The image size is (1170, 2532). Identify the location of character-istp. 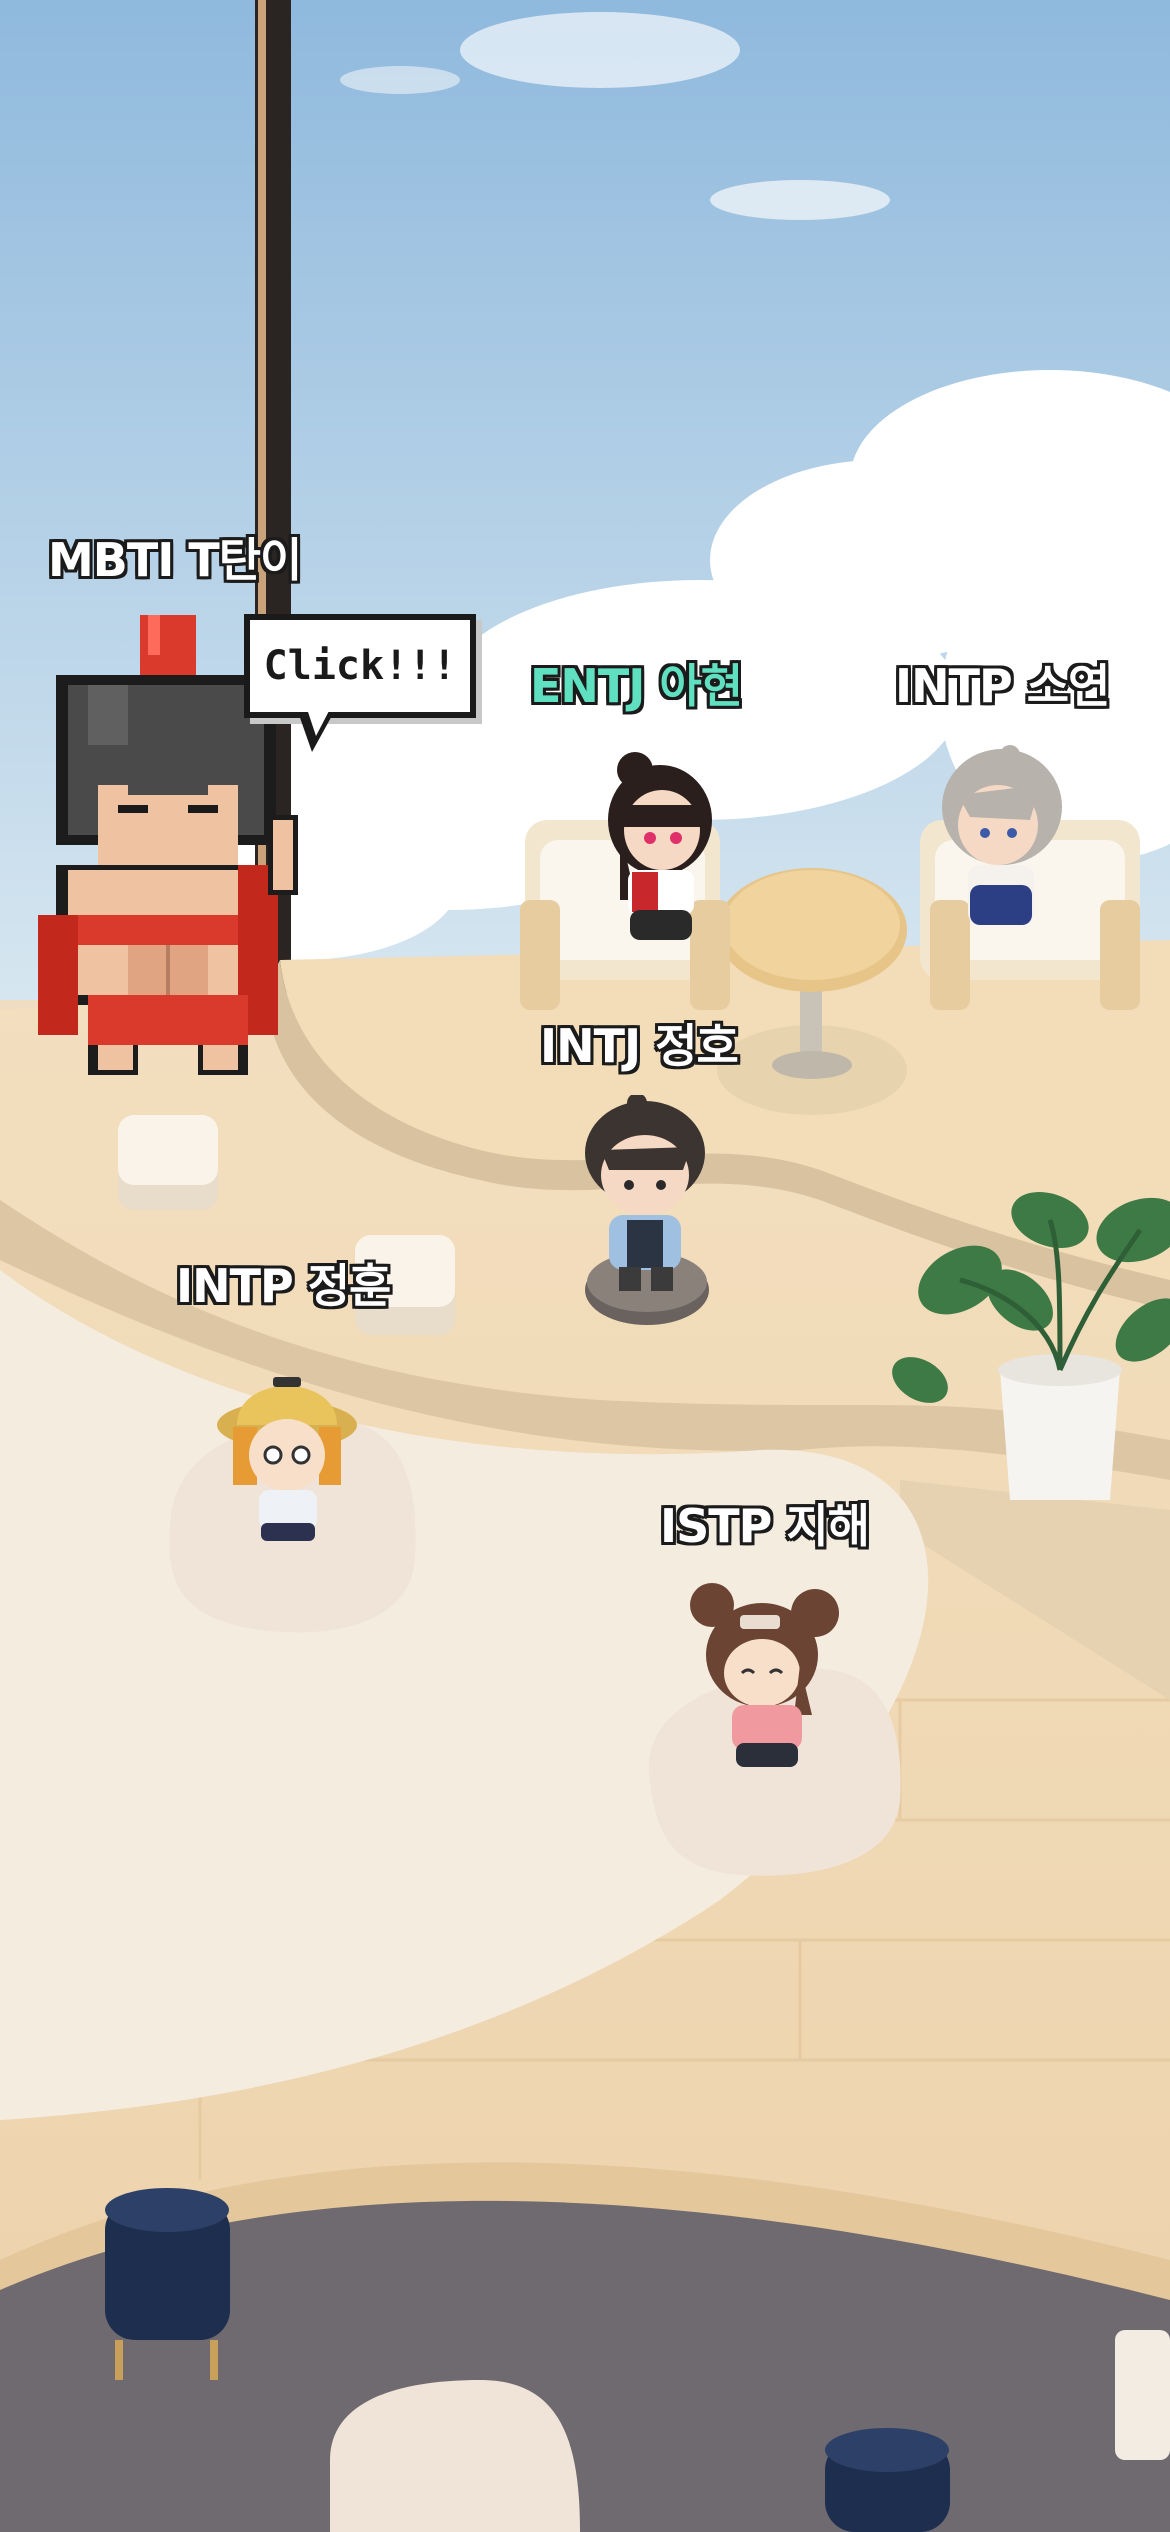
(765, 1677).